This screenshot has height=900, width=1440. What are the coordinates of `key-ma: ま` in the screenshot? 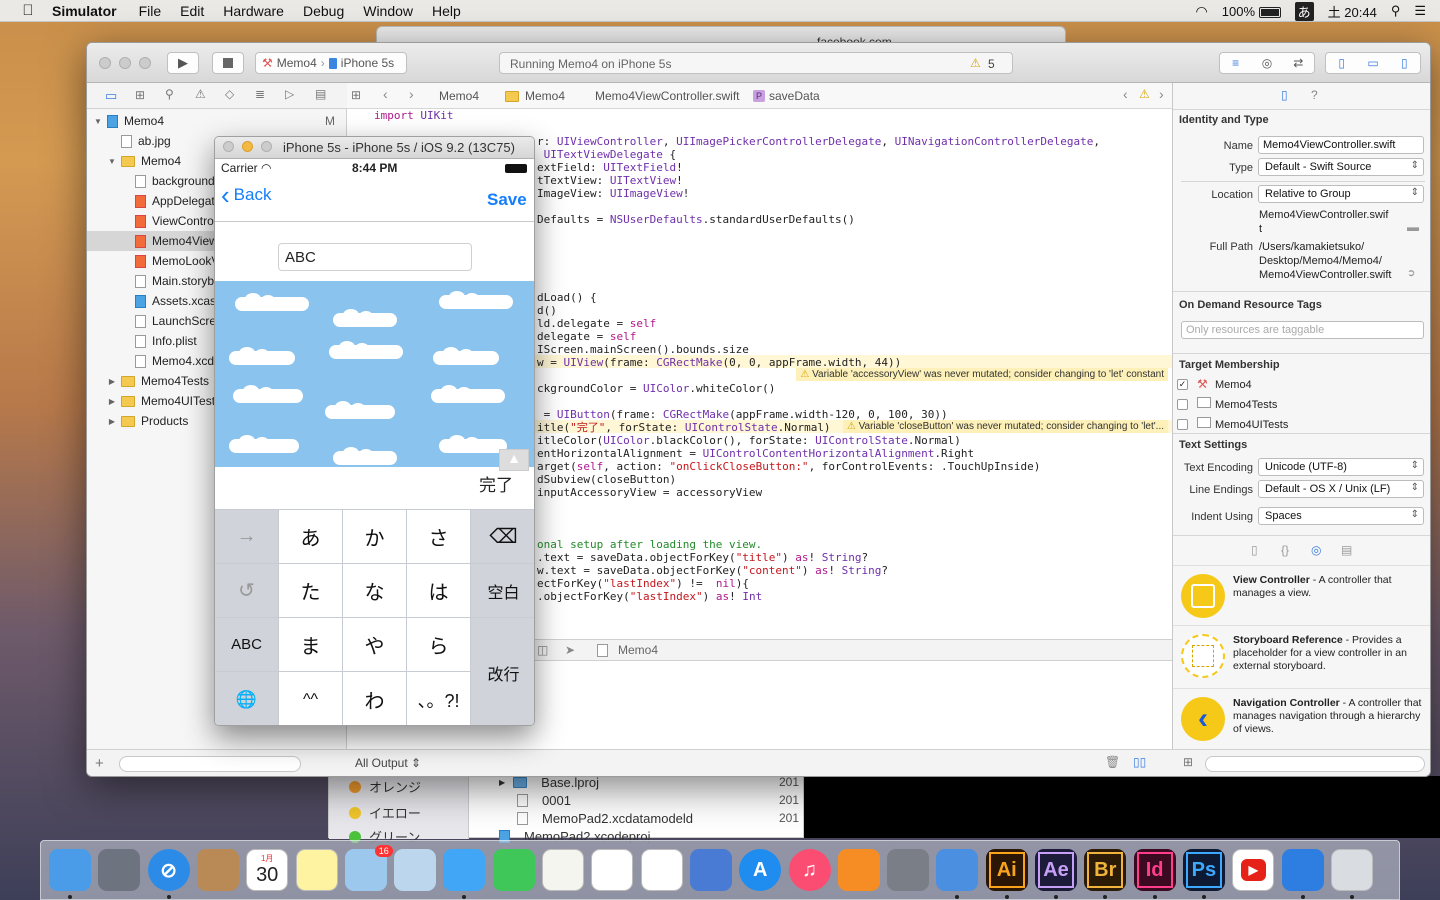 It's located at (310, 644).